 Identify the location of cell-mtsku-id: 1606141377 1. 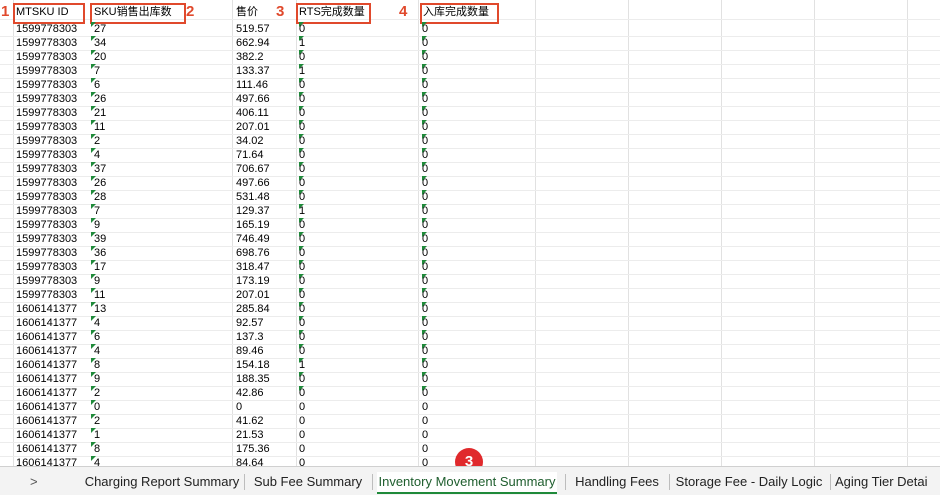
(118, 435).